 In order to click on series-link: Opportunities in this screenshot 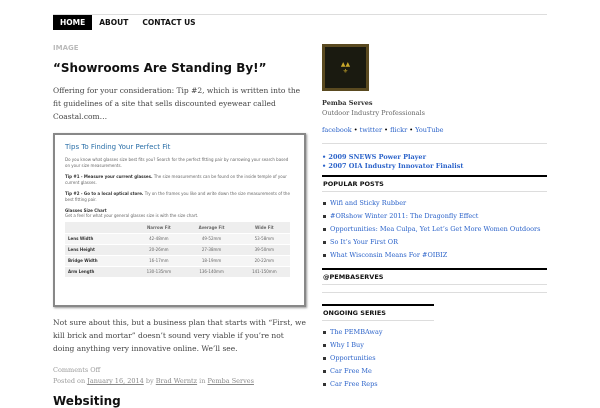, I will do `click(434, 358)`.